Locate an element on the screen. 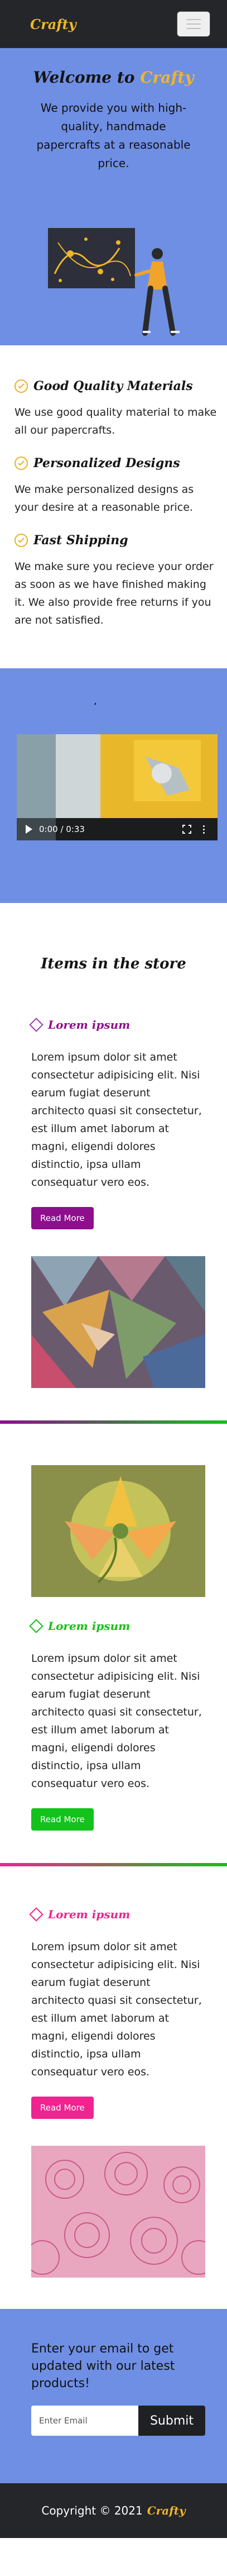 This screenshot has height=2576, width=227. play-icon is located at coordinates (29, 830).